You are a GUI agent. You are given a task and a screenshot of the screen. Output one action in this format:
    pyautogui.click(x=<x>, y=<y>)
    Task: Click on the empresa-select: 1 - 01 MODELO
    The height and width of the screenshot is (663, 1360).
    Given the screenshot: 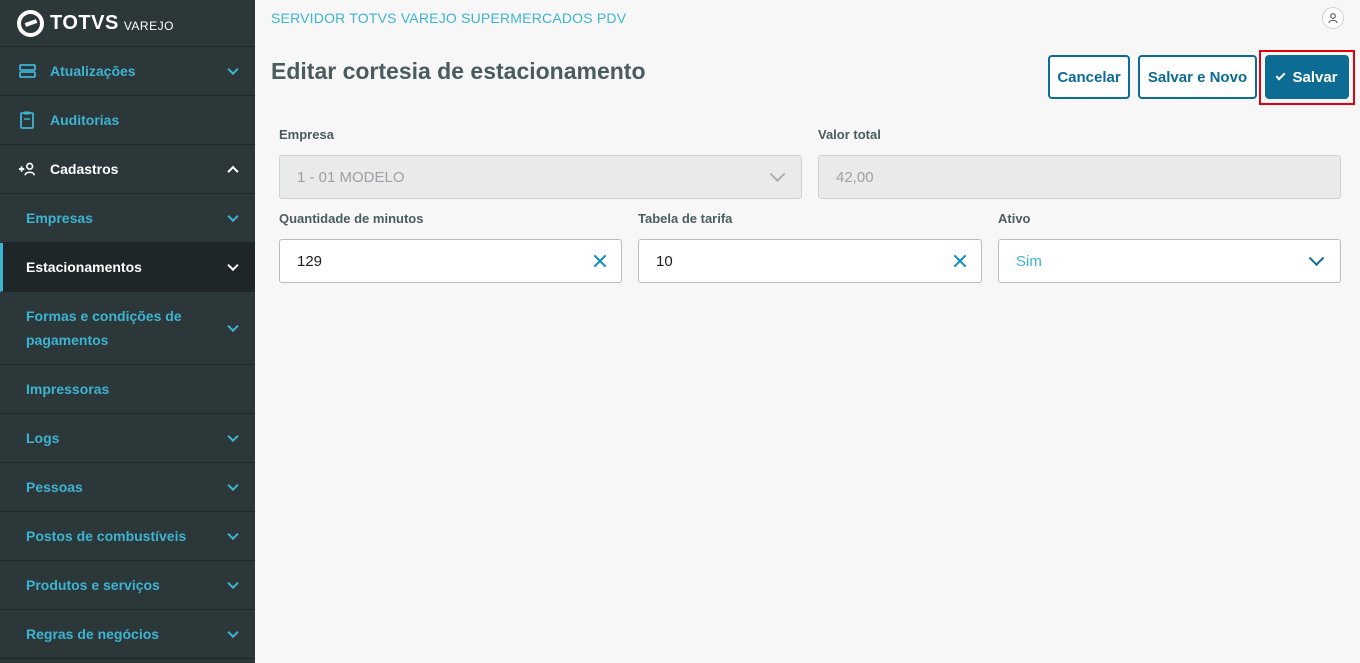 What is the action you would take?
    pyautogui.click(x=540, y=177)
    